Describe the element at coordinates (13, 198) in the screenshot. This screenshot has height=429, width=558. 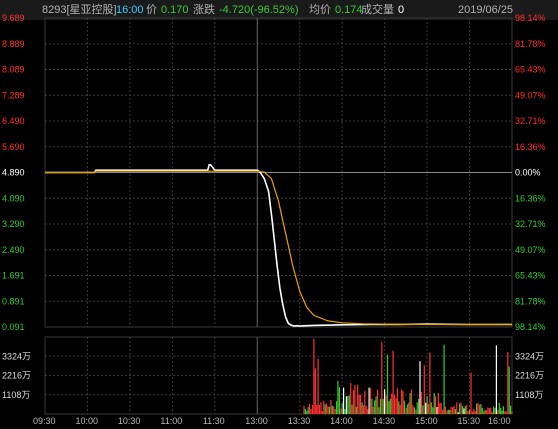
I see `price-tick-label: 4.090` at that location.